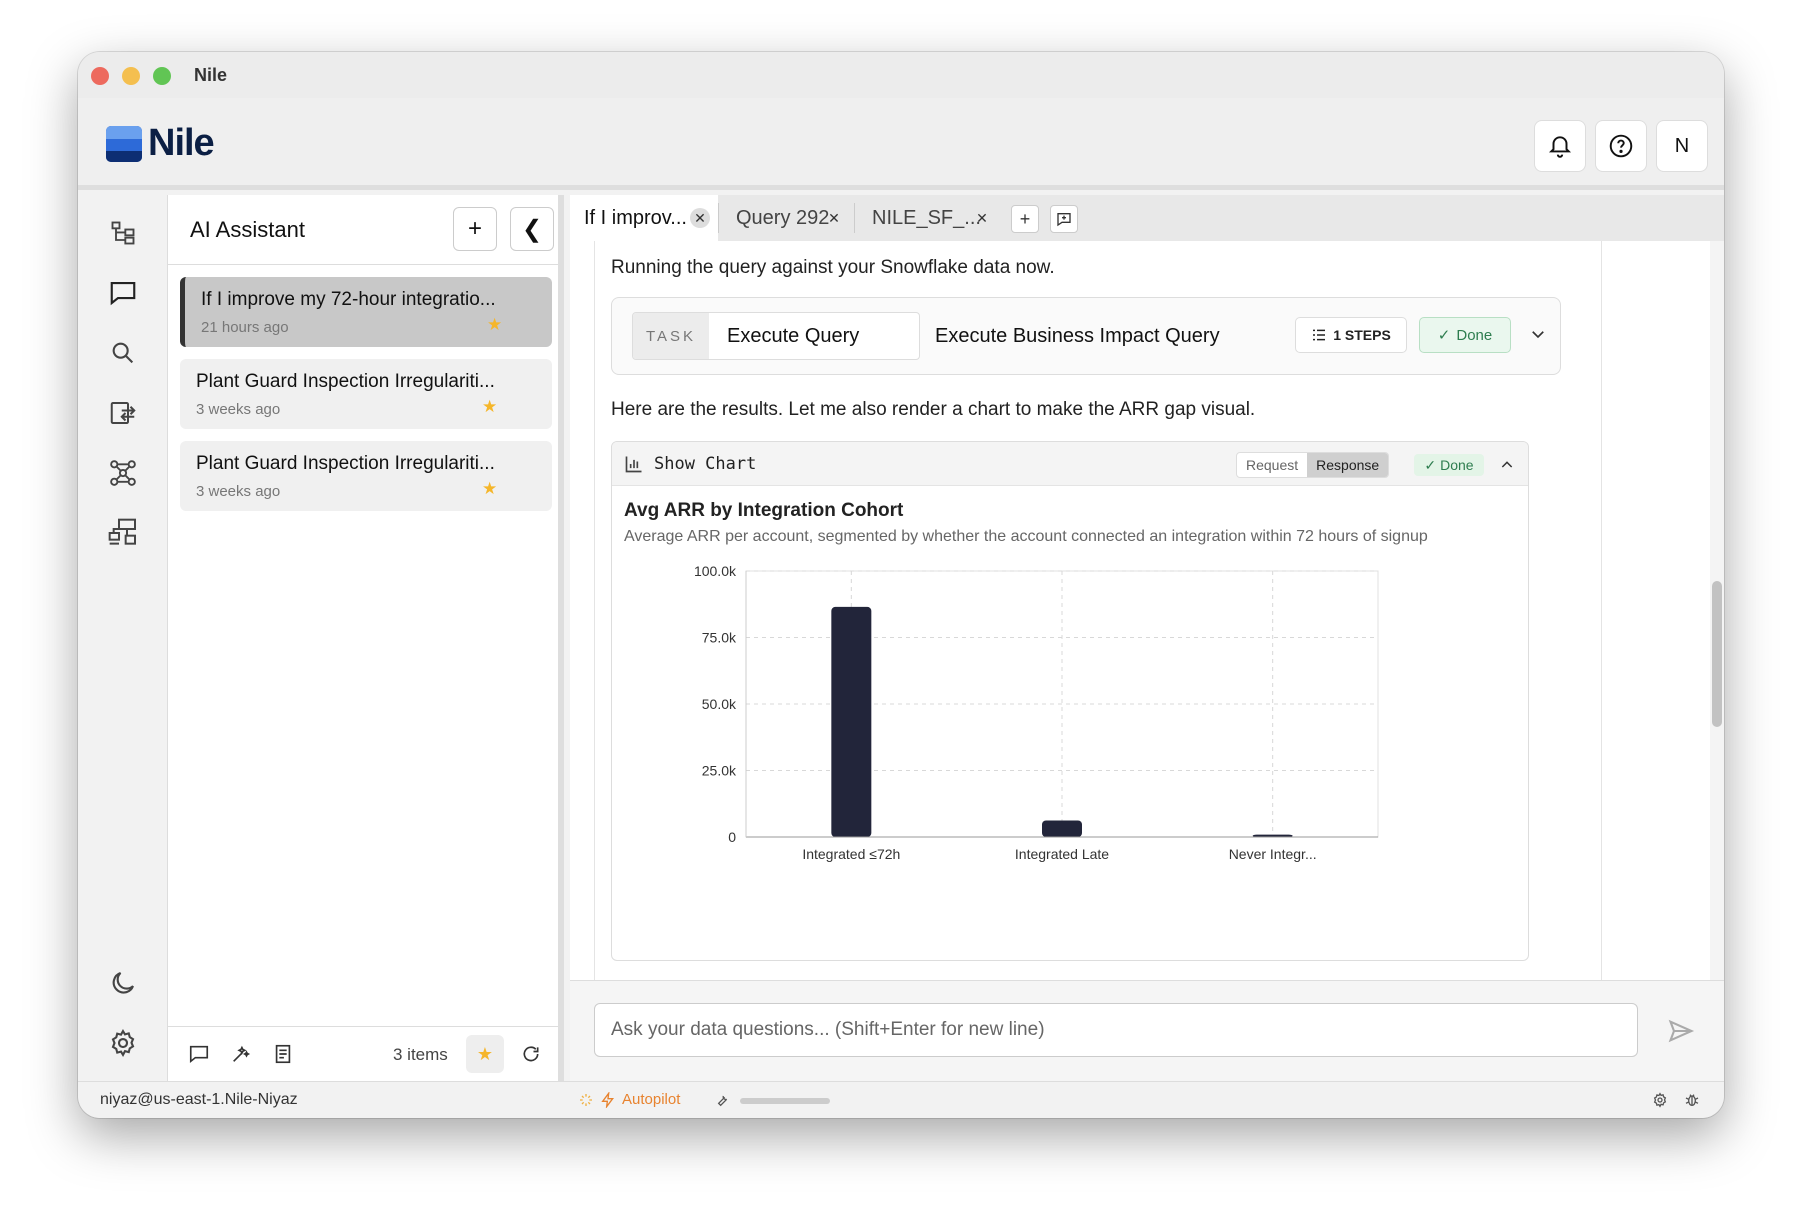  I want to click on title-bar: Nile, so click(901, 75).